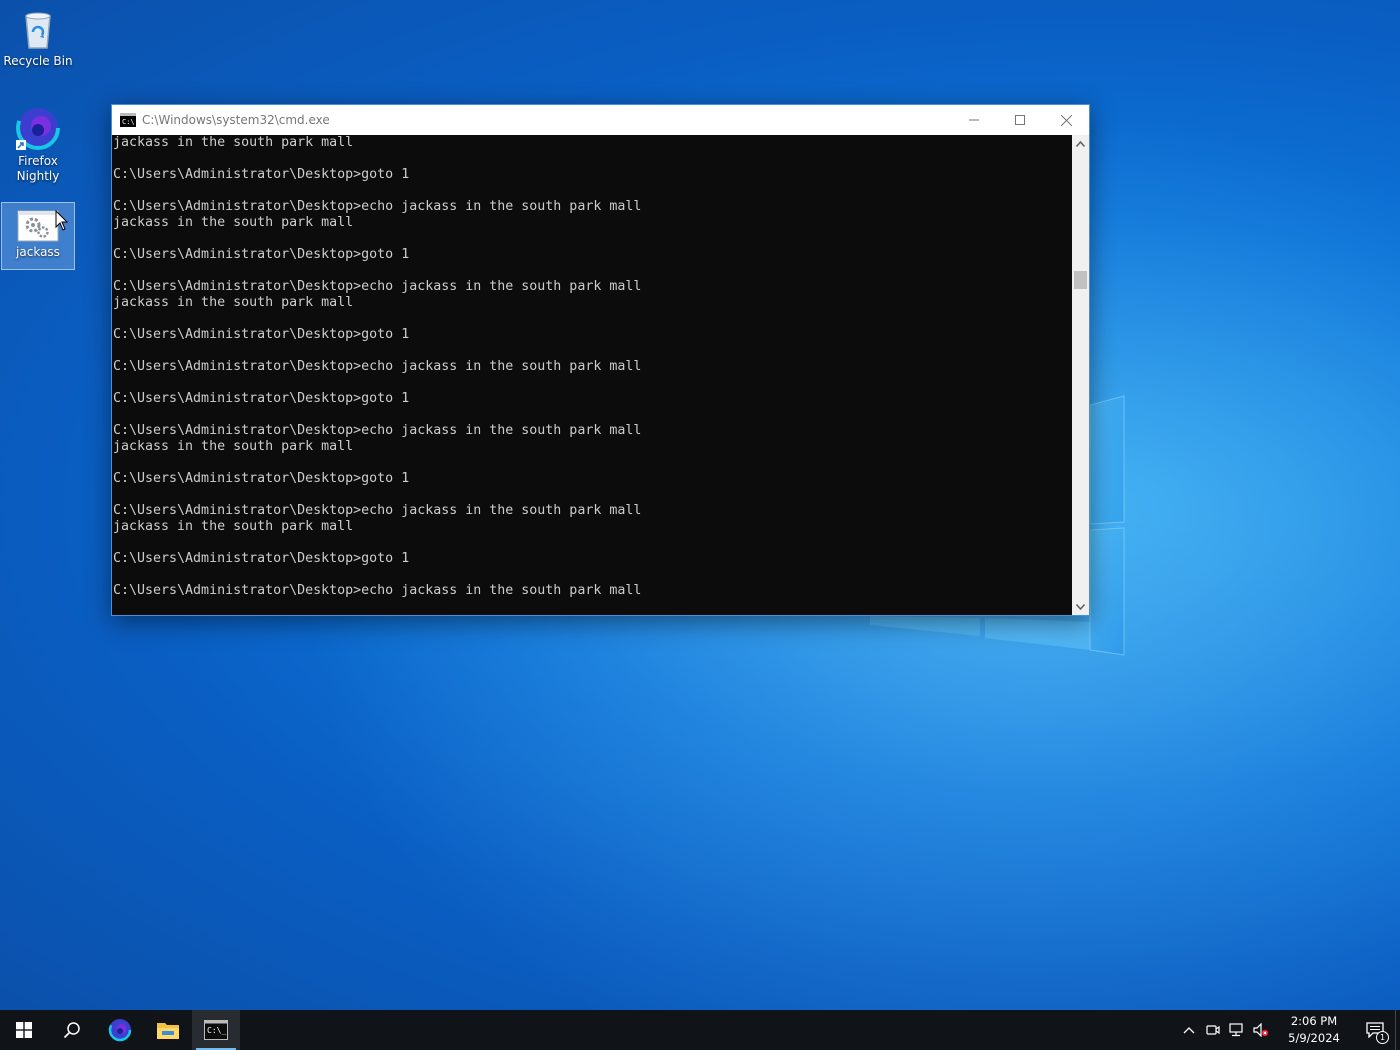  Describe the element at coordinates (1314, 1030) in the screenshot. I see `taskbar-clock: 2:06 PM 5/9/2024` at that location.